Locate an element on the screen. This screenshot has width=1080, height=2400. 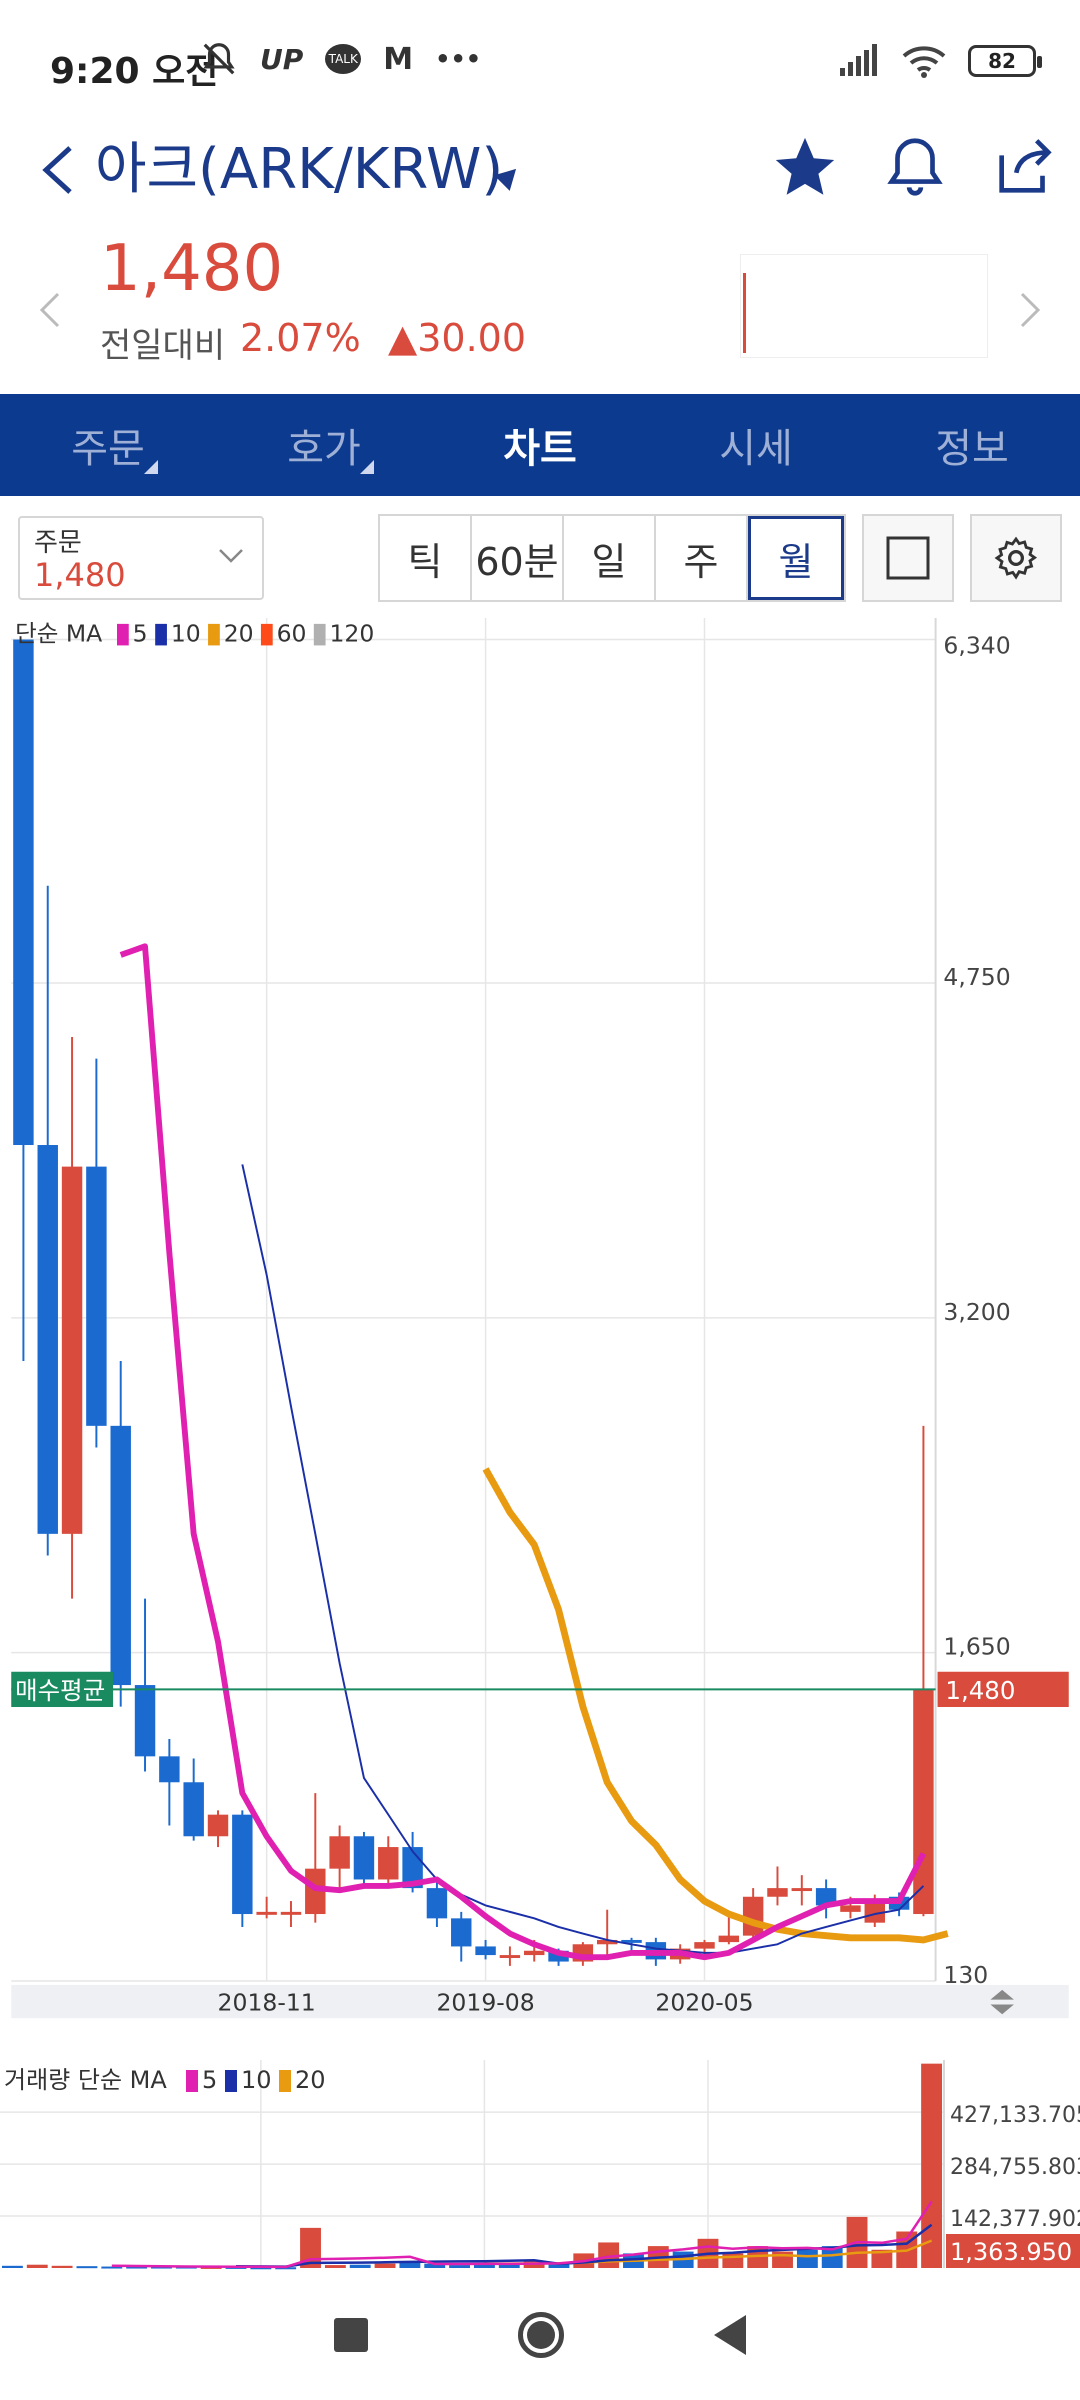
share-icon is located at coordinates (1025, 167).